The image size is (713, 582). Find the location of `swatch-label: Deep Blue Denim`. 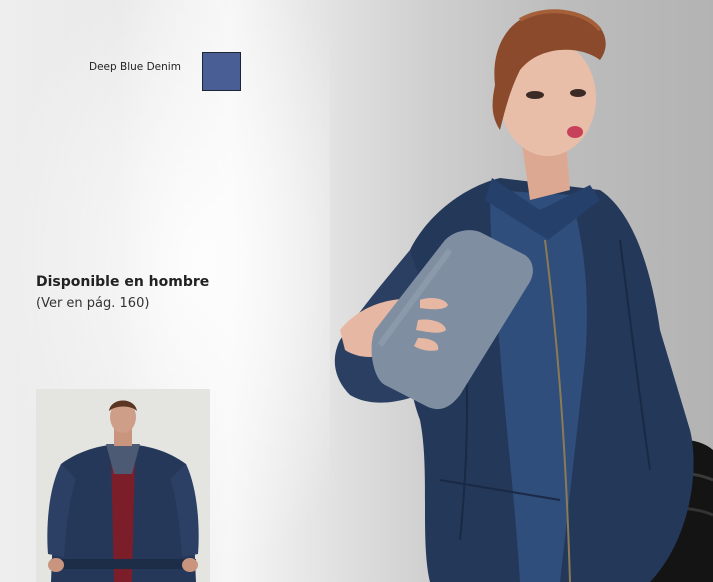

swatch-label: Deep Blue Denim is located at coordinates (135, 67).